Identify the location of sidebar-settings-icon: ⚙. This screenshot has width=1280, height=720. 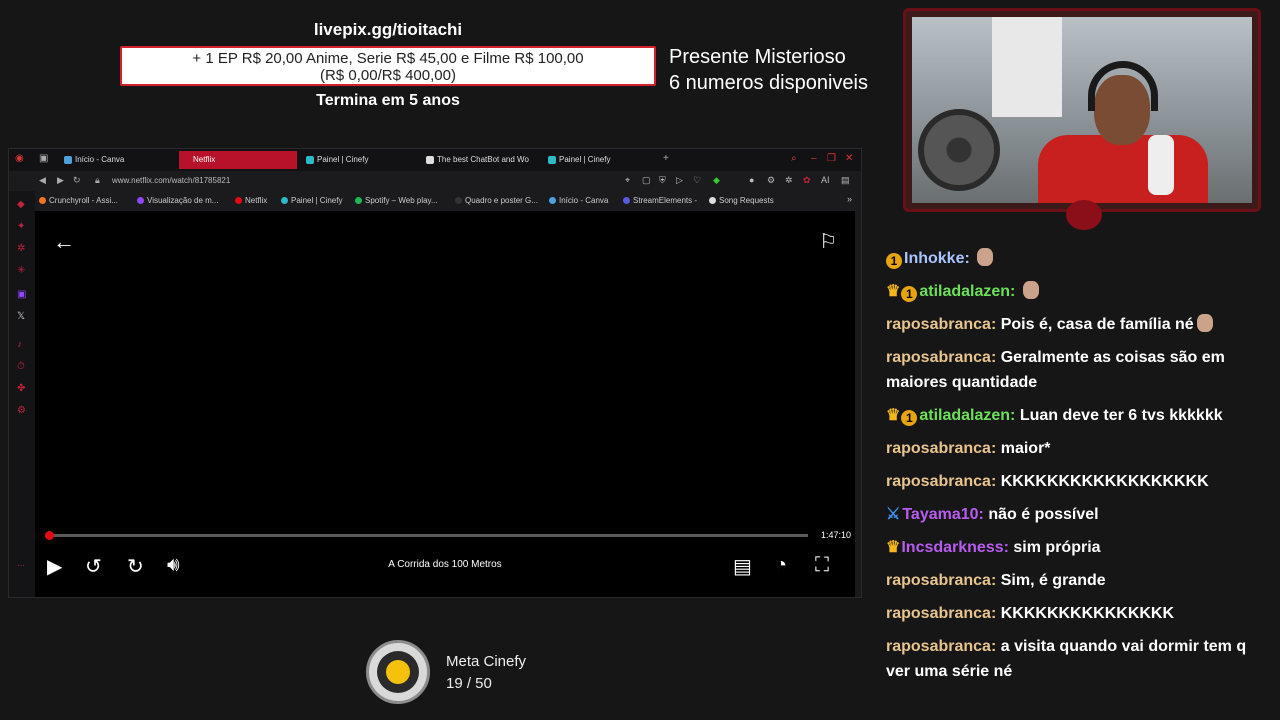
(21, 410).